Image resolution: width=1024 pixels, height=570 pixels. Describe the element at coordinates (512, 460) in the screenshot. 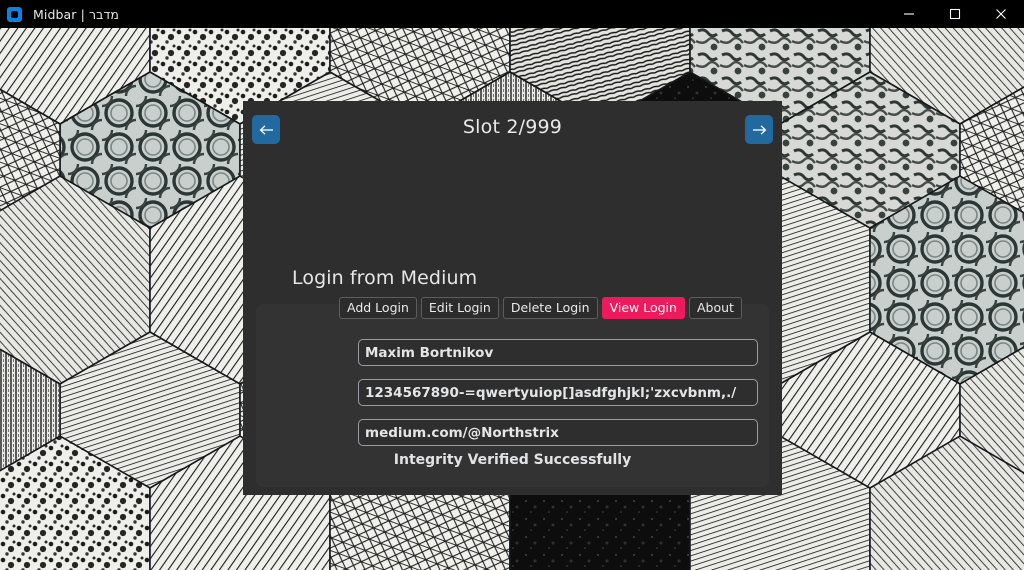

I see `integrity-status-text: Integrity Verified Successfully` at that location.